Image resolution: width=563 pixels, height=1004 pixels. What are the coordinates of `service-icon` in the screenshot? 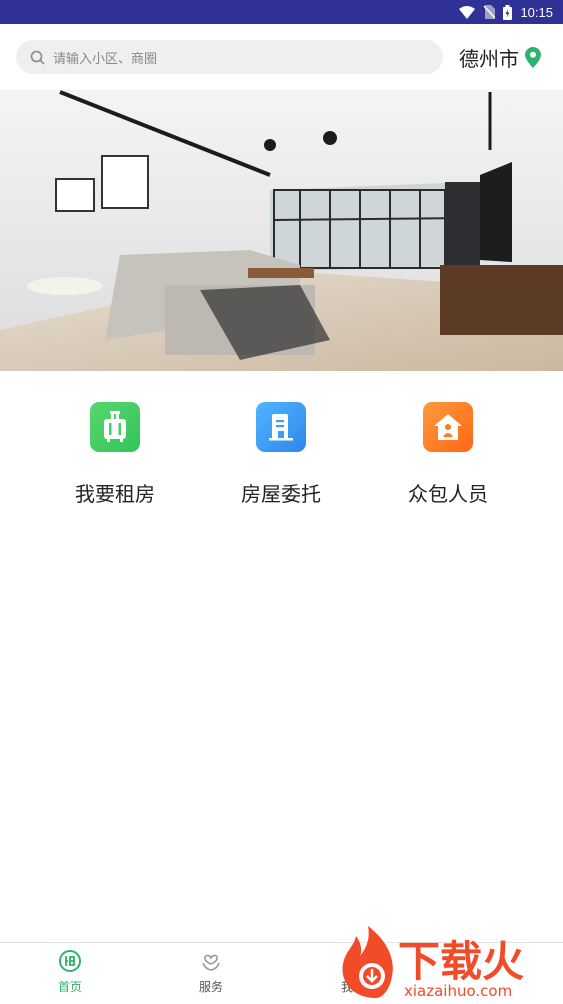 It's located at (211, 962).